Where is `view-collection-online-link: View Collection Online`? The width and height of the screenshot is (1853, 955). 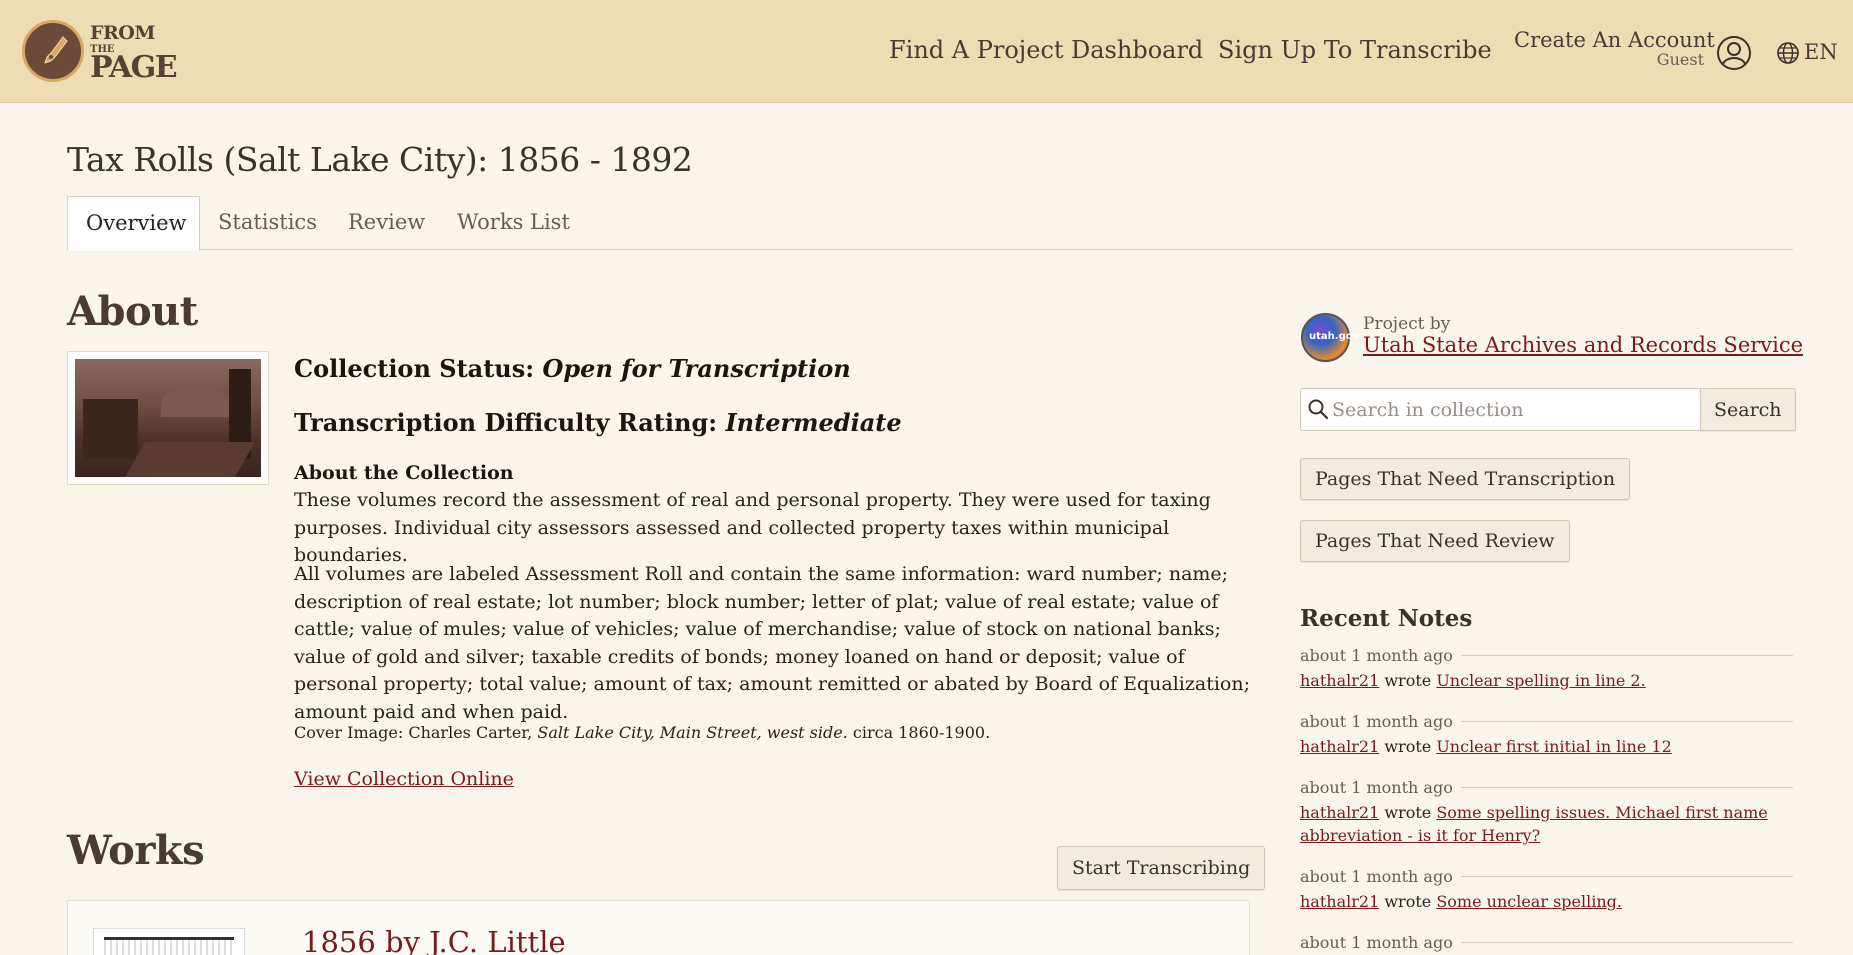
view-collection-online-link: View Collection Online is located at coordinates (404, 779).